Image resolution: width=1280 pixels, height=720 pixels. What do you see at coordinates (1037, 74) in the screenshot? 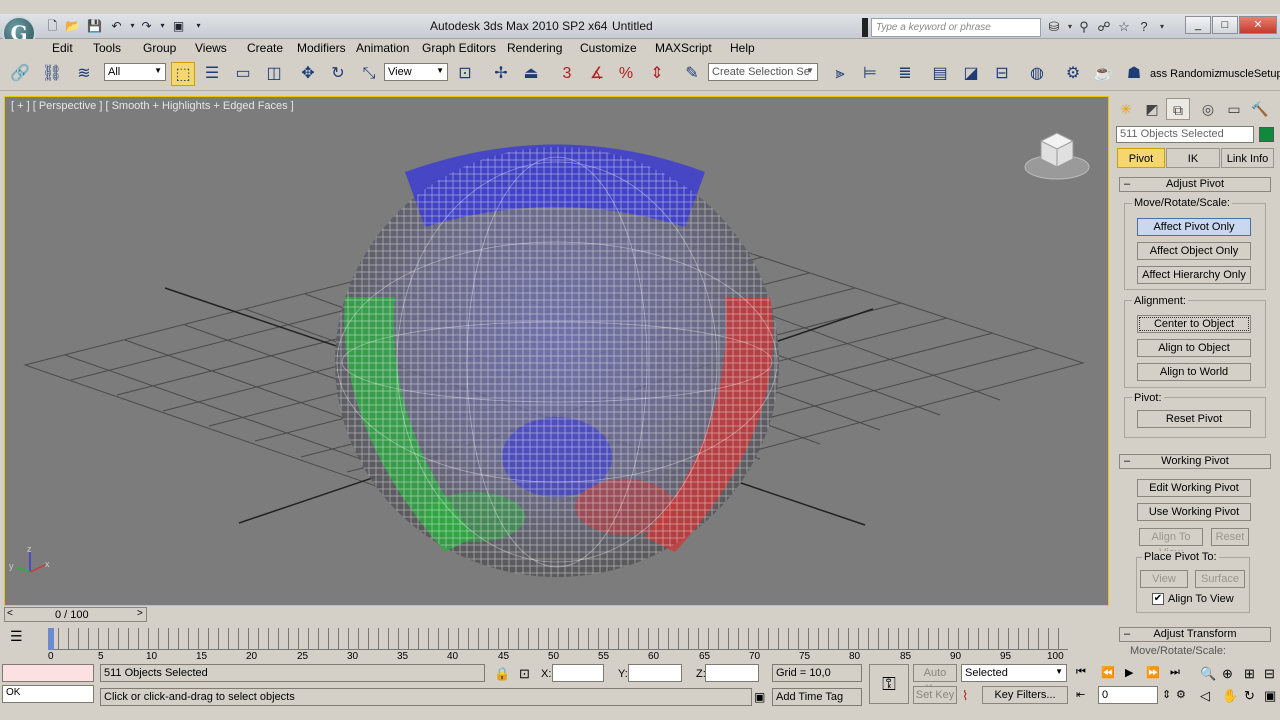
I see `material-editor-icon: ◍` at bounding box center [1037, 74].